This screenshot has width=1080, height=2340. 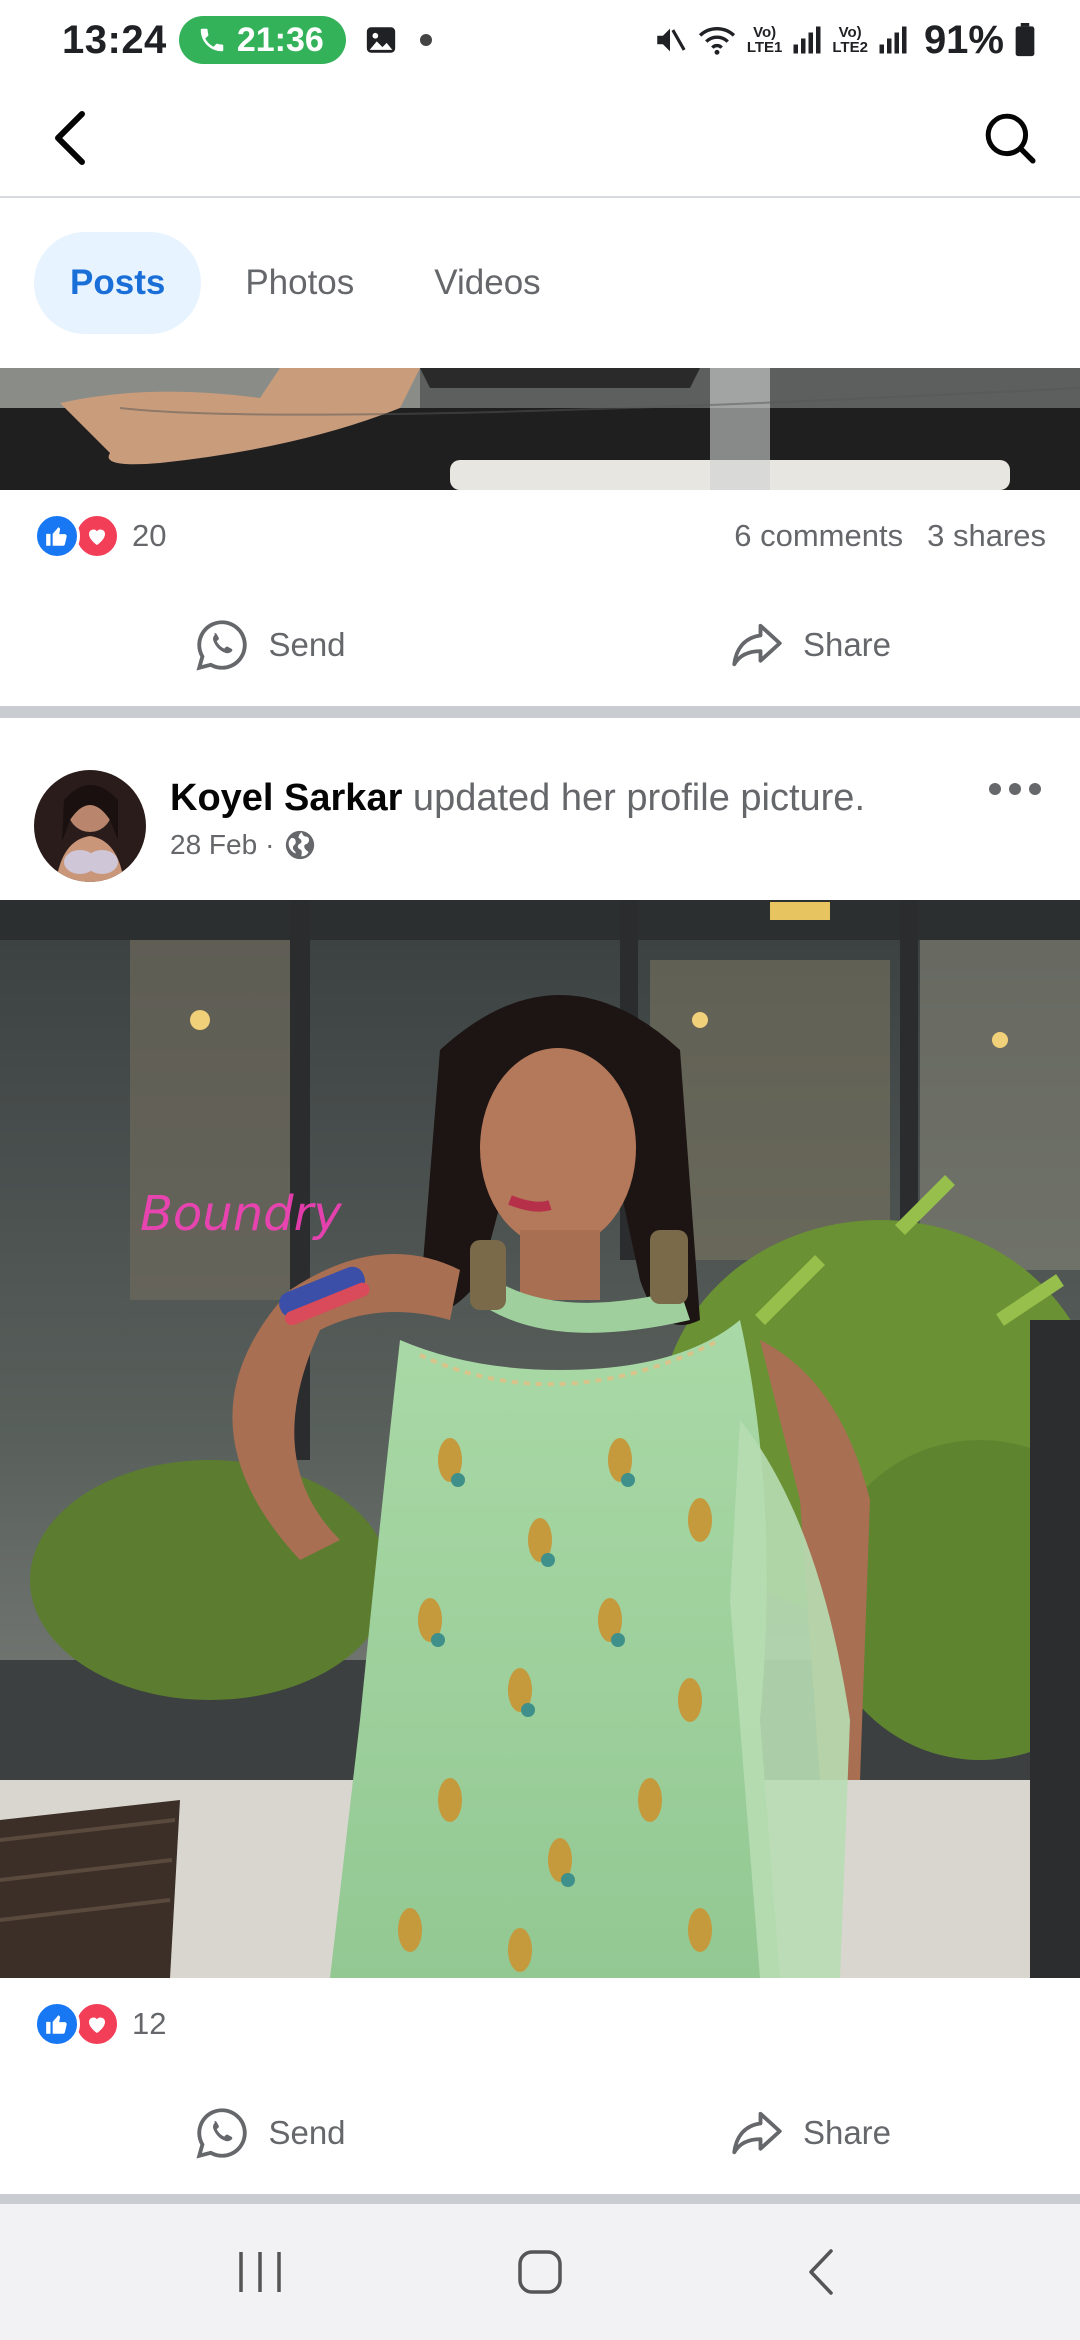 I want to click on home-button, so click(x=540, y=2272).